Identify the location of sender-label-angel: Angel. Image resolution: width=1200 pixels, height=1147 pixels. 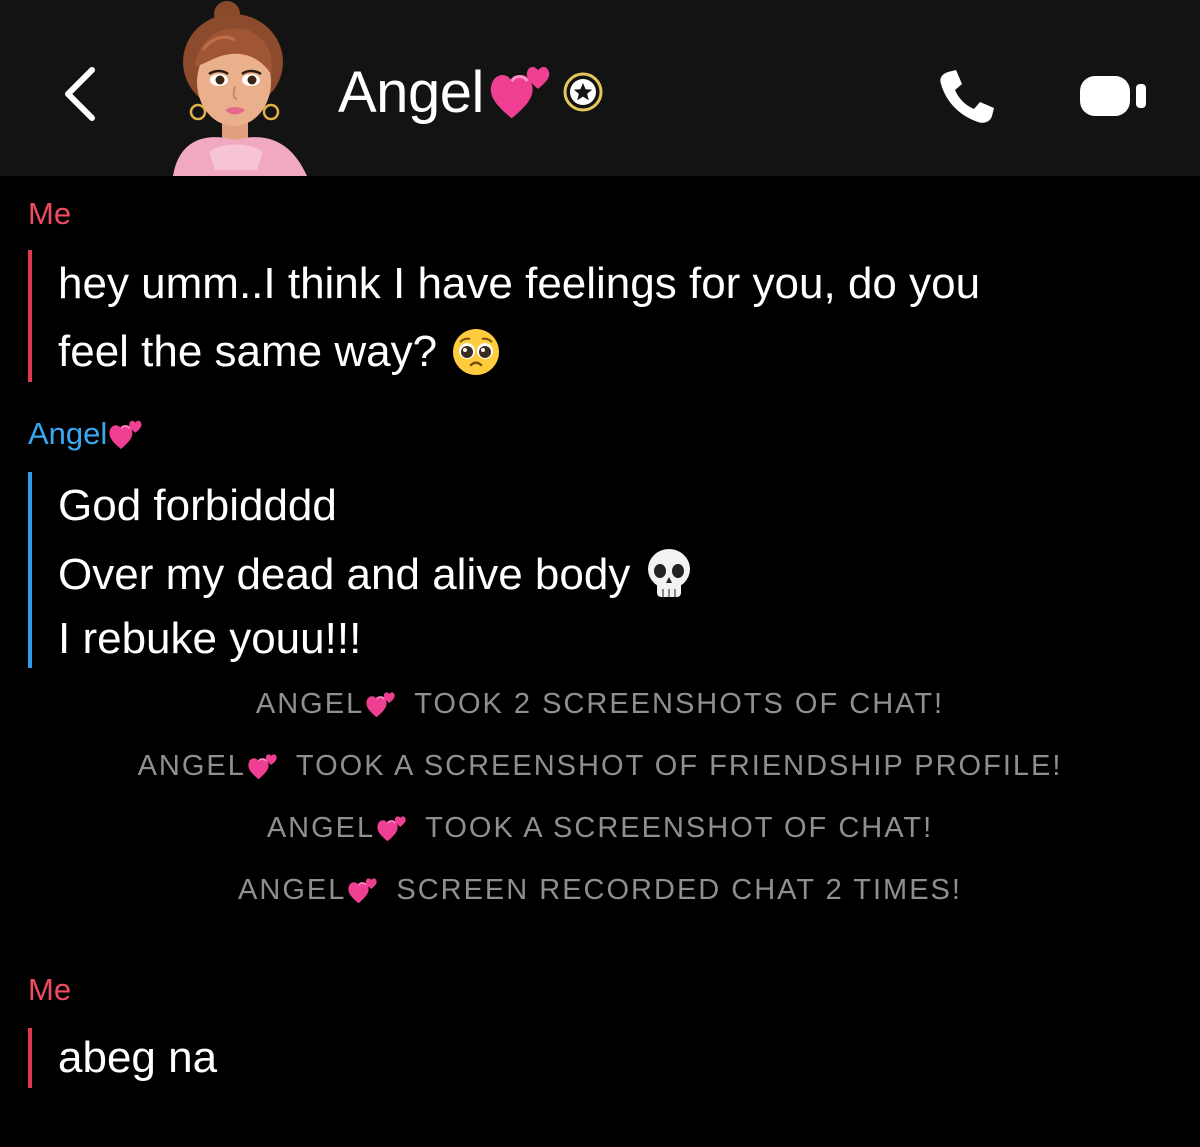
(85, 434).